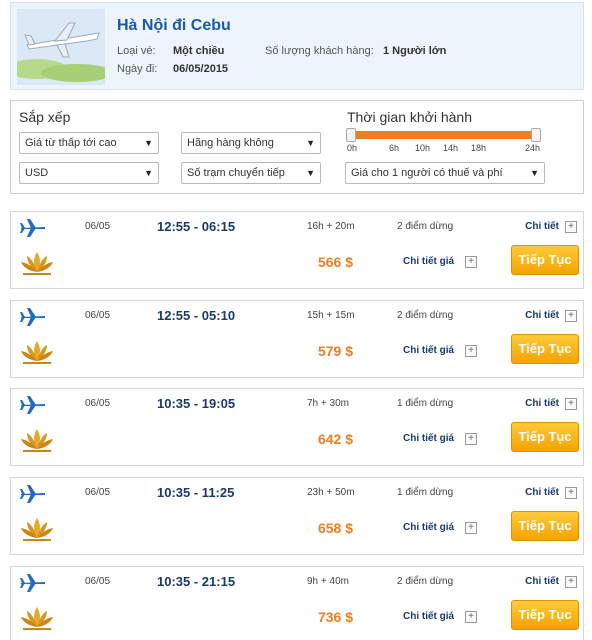 The image size is (592, 640). Describe the element at coordinates (230, 143) in the screenshot. I see `airline-select-value: Hãng hàng không` at that location.